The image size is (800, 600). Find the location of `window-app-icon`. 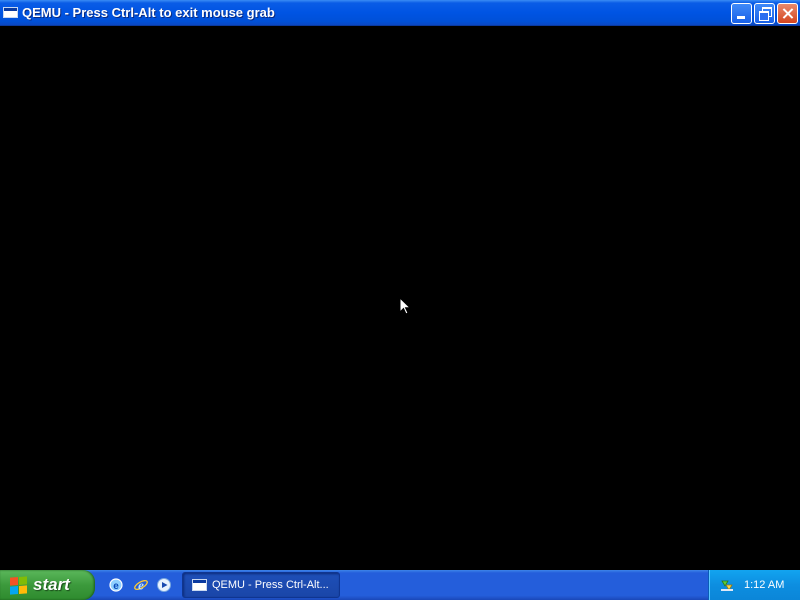

window-app-icon is located at coordinates (10, 12).